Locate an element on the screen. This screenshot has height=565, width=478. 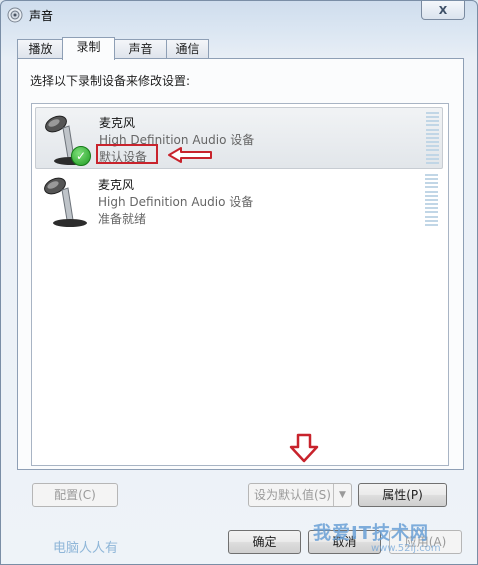
device-description: High Definition Audio 设备 is located at coordinates (176, 202).